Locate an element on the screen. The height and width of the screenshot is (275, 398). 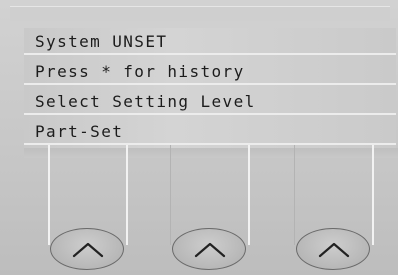
display-lower-bezel is located at coordinates (211, 153).